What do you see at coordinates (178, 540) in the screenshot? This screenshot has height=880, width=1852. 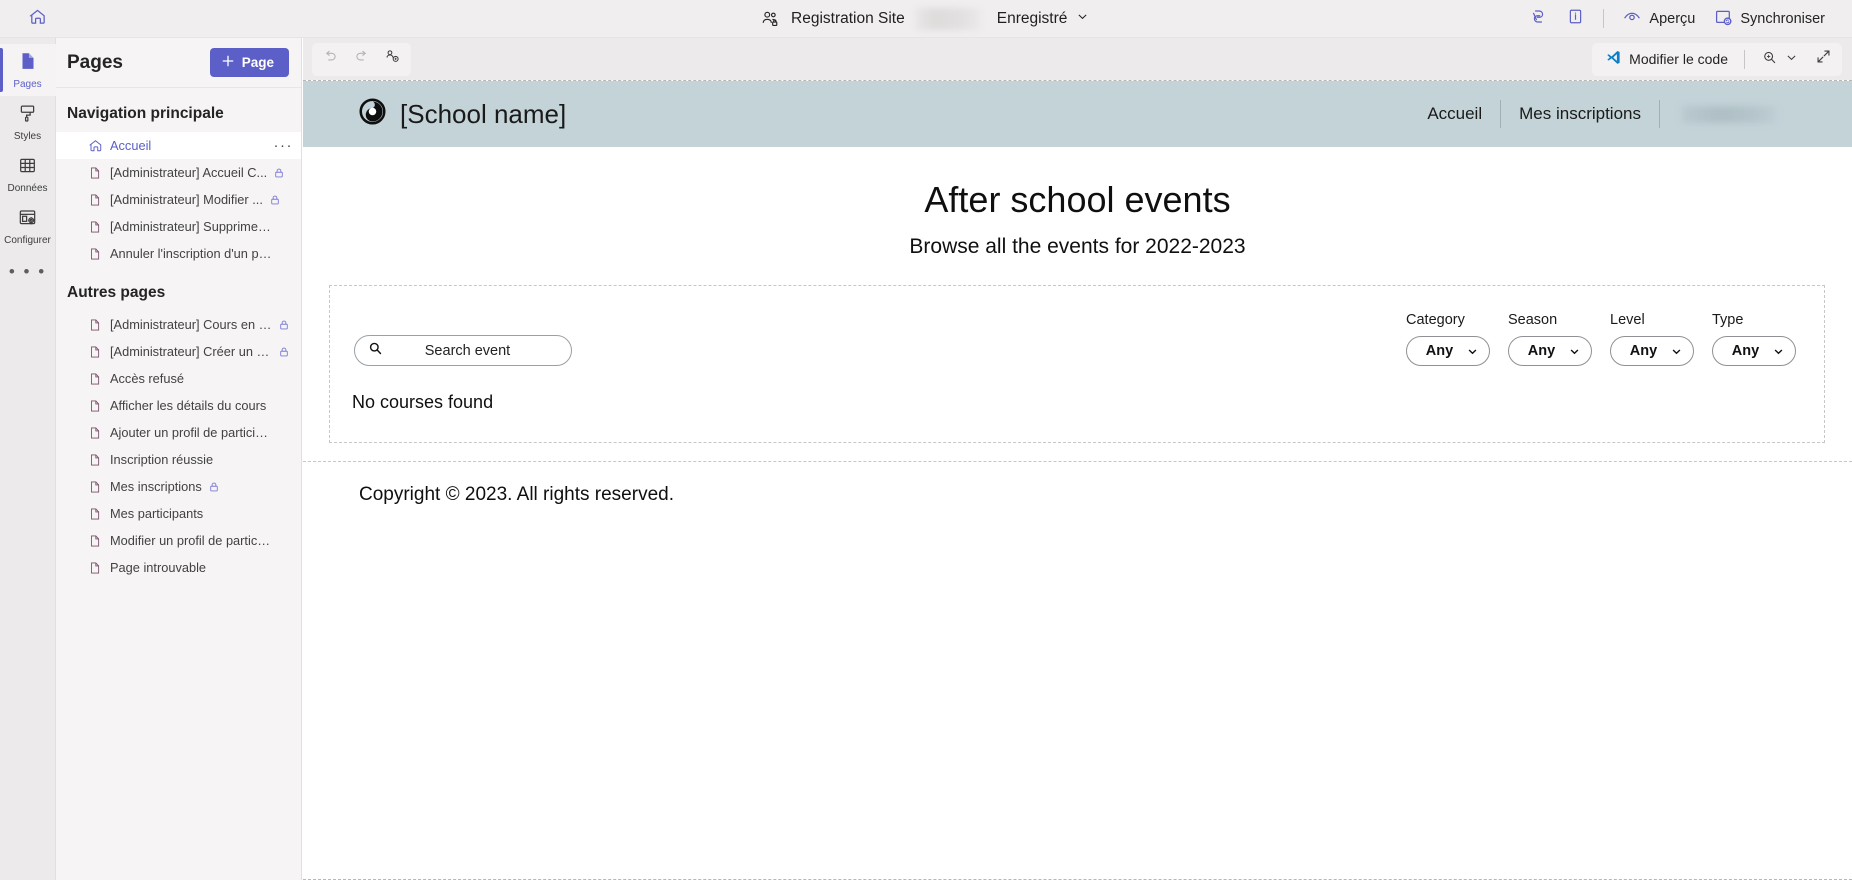 I see `sidebar-item-modifier-profil-participant: Modifier un profil de participant` at bounding box center [178, 540].